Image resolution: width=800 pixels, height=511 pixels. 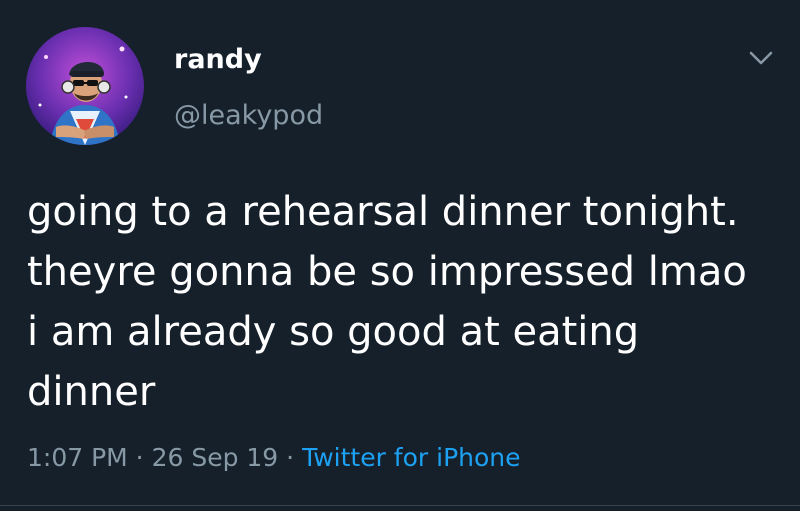 I want to click on display-name: randy, so click(x=218, y=60).